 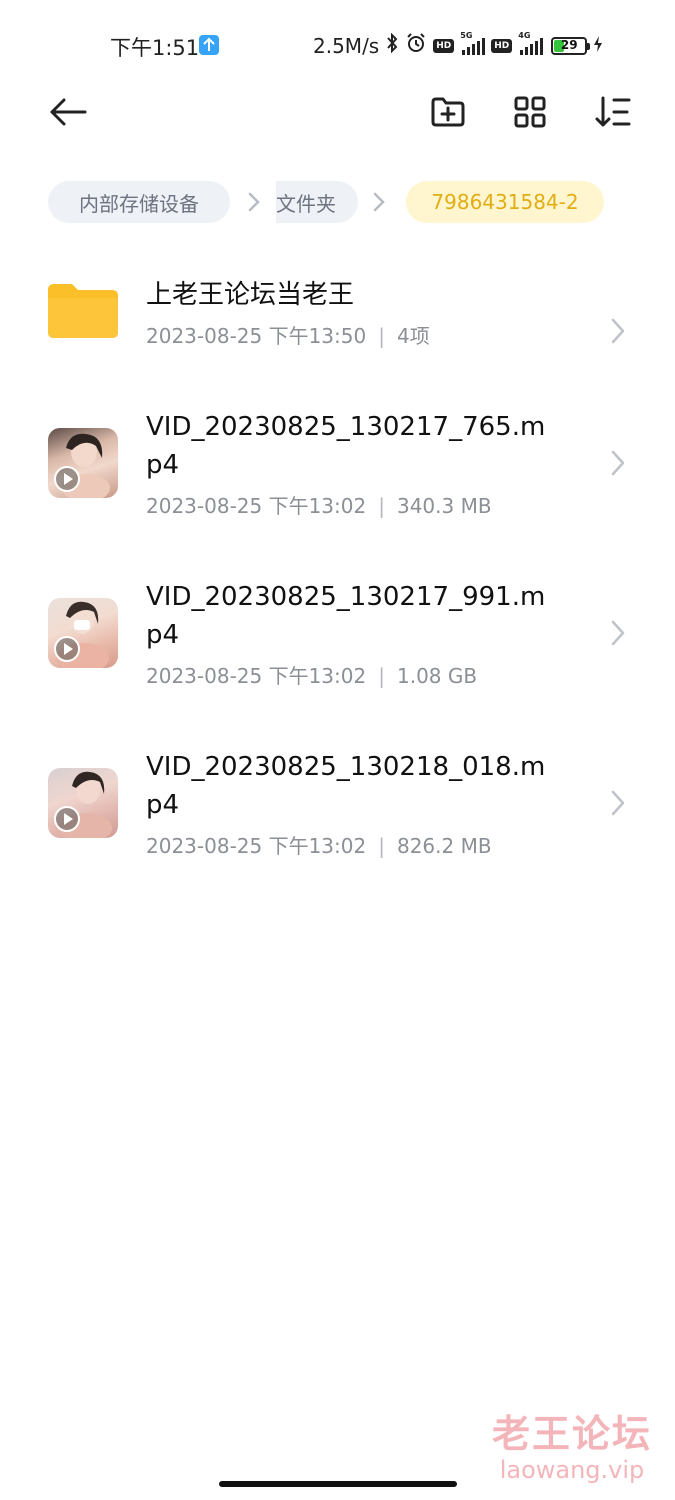 I want to click on breadcrumb-item-current: 7986431584-2, so click(x=505, y=202).